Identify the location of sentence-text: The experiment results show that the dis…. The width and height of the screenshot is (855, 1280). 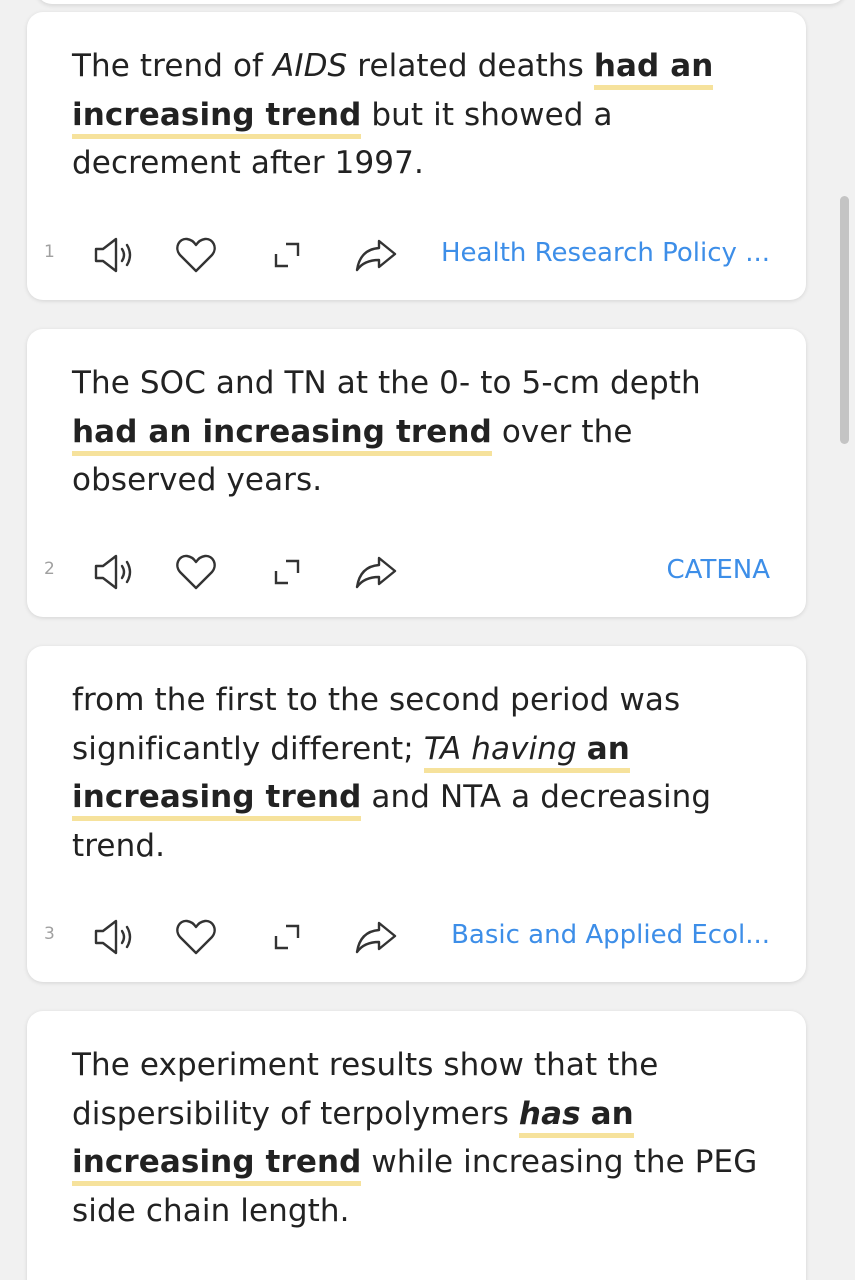
(415, 1138).